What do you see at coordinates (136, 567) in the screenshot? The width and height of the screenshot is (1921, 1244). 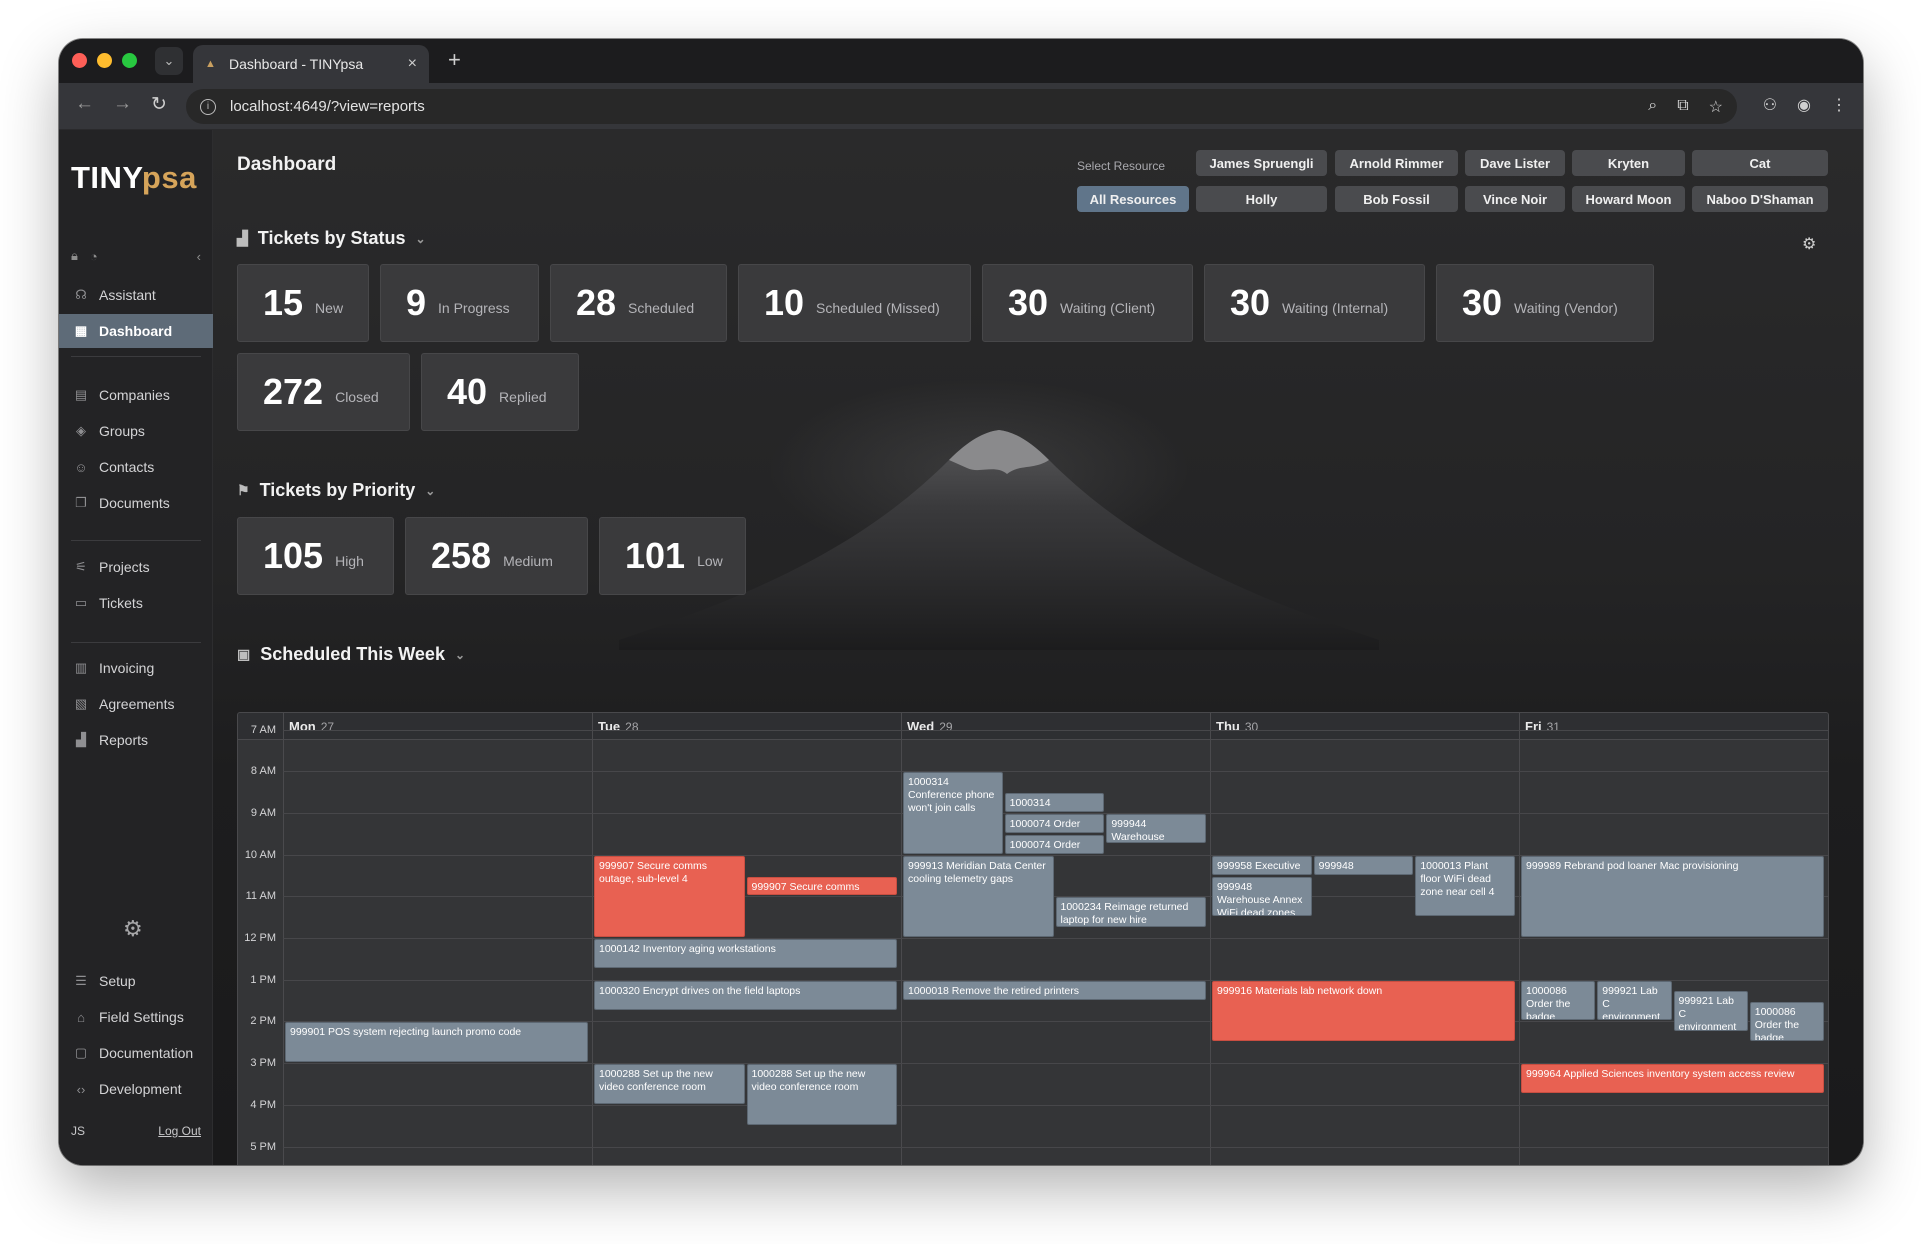 I see `sidebar-item-projects: ⚟ Projects` at bounding box center [136, 567].